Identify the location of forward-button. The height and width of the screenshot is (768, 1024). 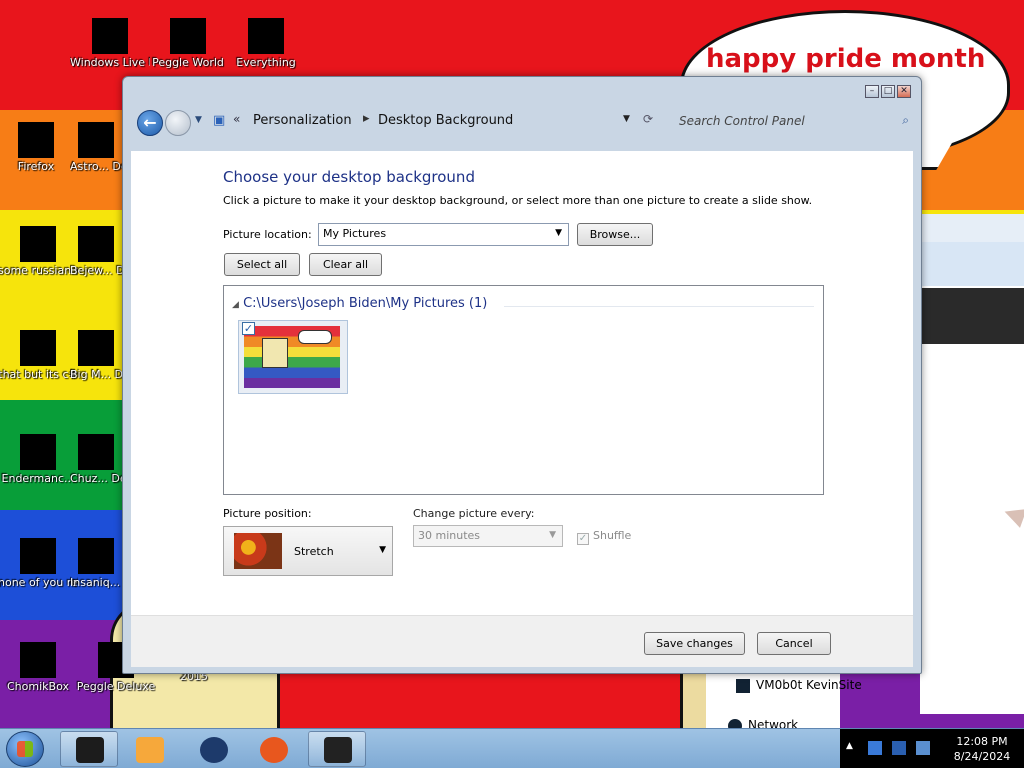
(178, 123).